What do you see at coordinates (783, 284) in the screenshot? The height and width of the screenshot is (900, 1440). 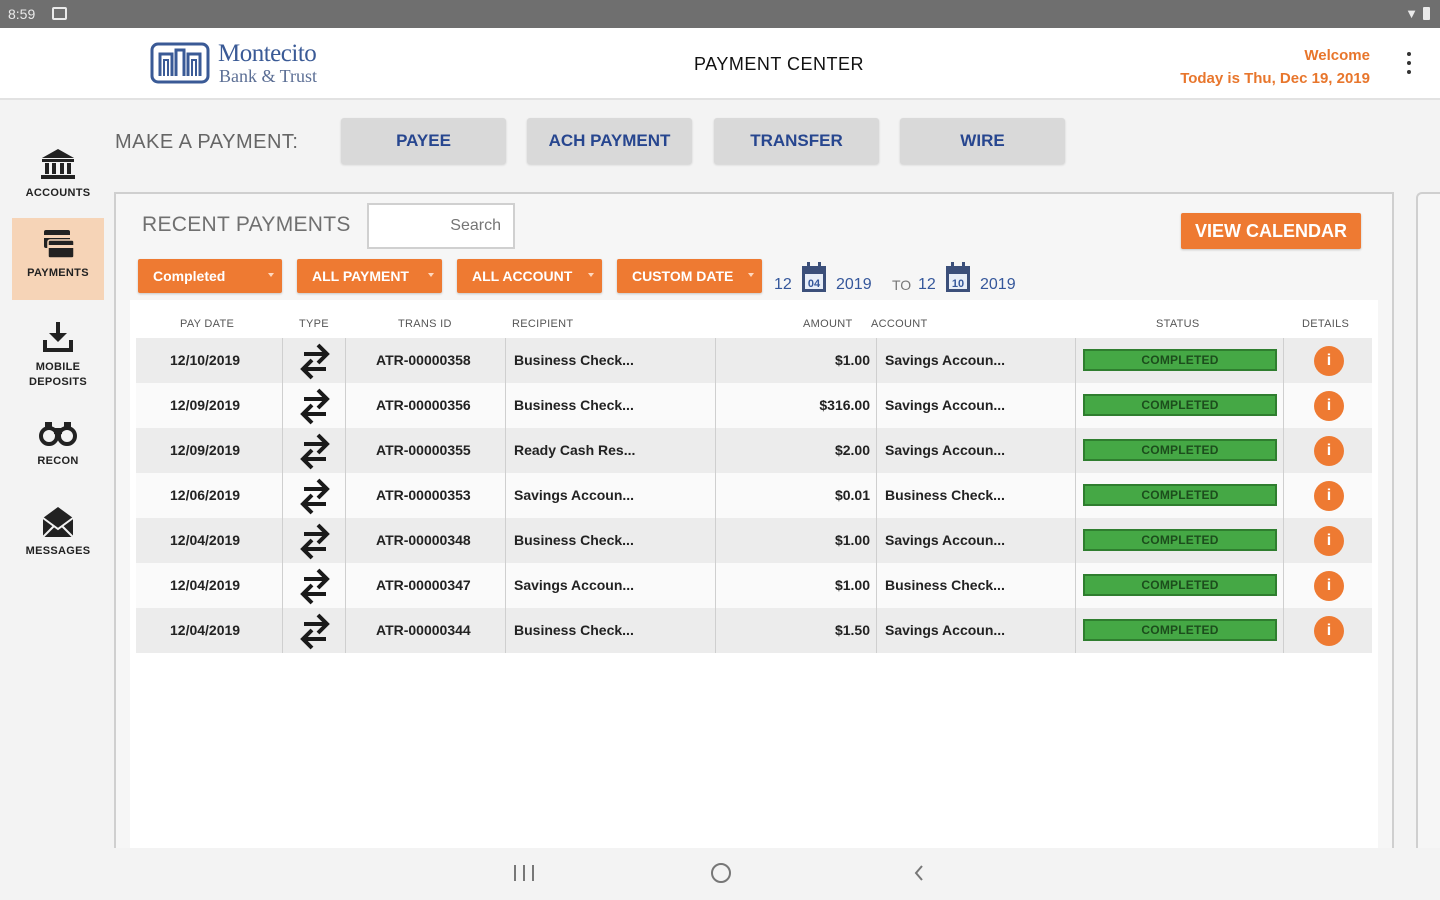 I see `from-month: 12` at bounding box center [783, 284].